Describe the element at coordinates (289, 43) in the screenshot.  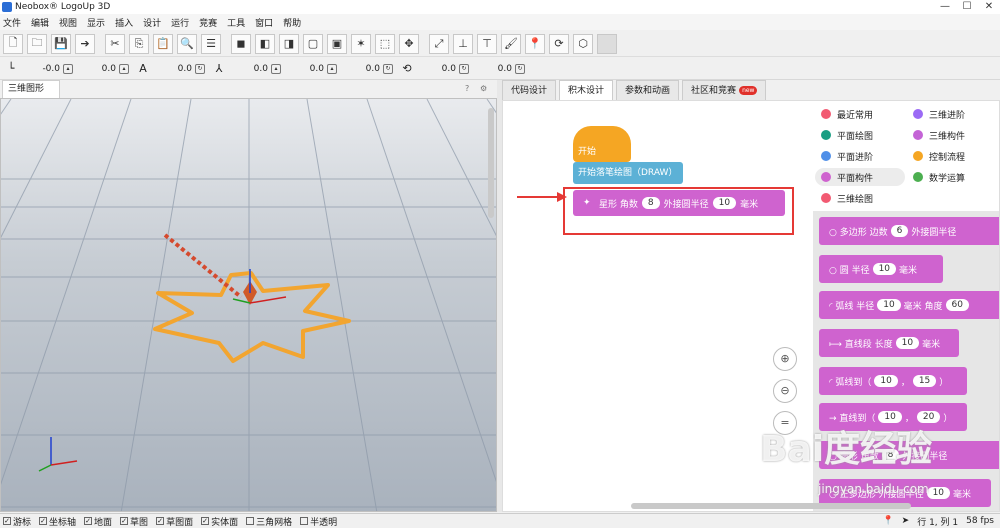
I see `cube-top-icon: ◨` at that location.